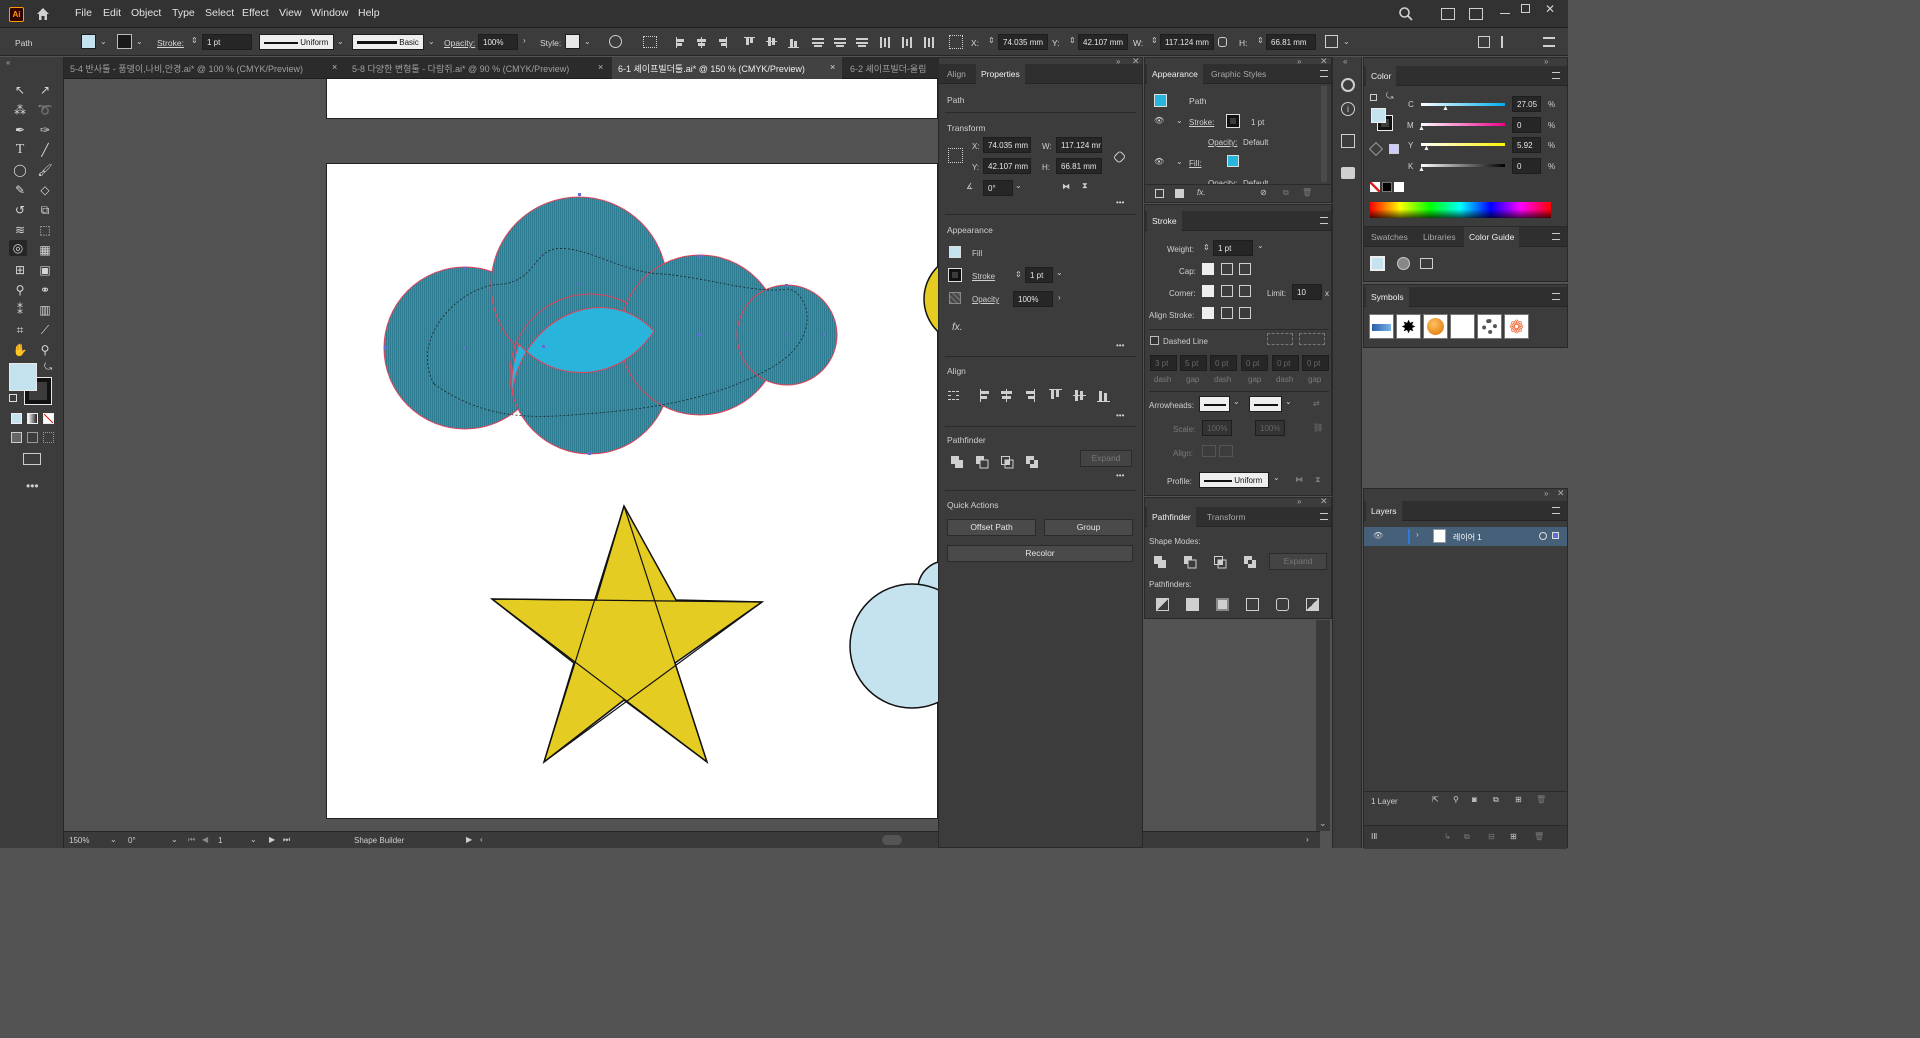 The width and height of the screenshot is (1920, 1038). I want to click on channel-y-thumb: ▲, so click(1426, 148).